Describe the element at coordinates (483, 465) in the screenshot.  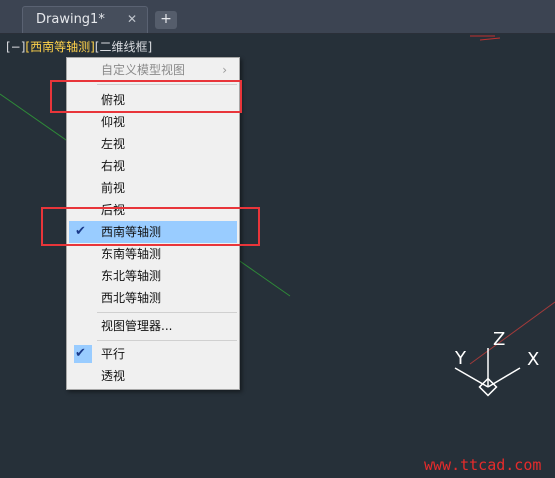
I see `watermark: www.ttcad.com` at that location.